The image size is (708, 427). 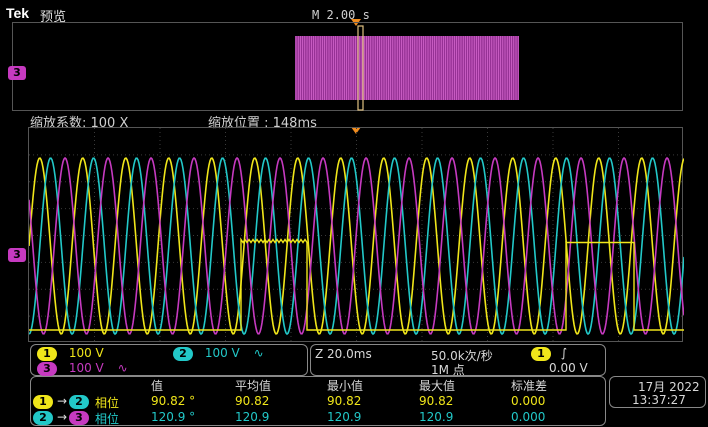 What do you see at coordinates (343, 354) in the screenshot?
I see `zoom-timescale: Z 20.0ms` at bounding box center [343, 354].